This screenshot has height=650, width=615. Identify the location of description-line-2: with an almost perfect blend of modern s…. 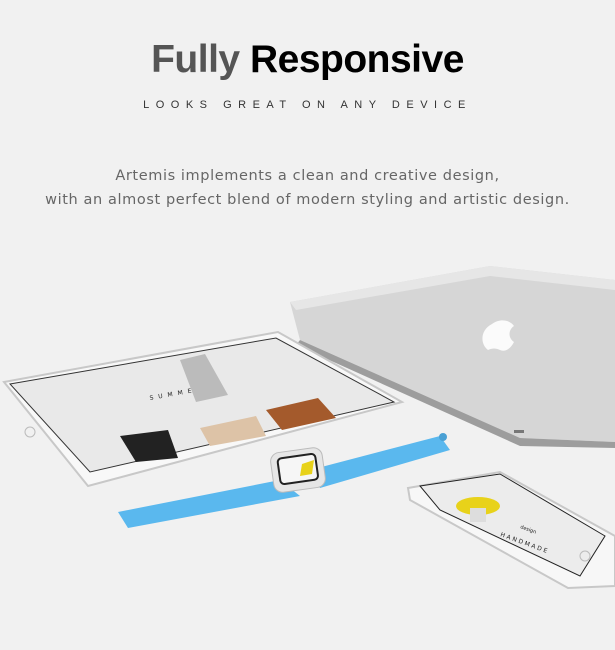
(307, 200).